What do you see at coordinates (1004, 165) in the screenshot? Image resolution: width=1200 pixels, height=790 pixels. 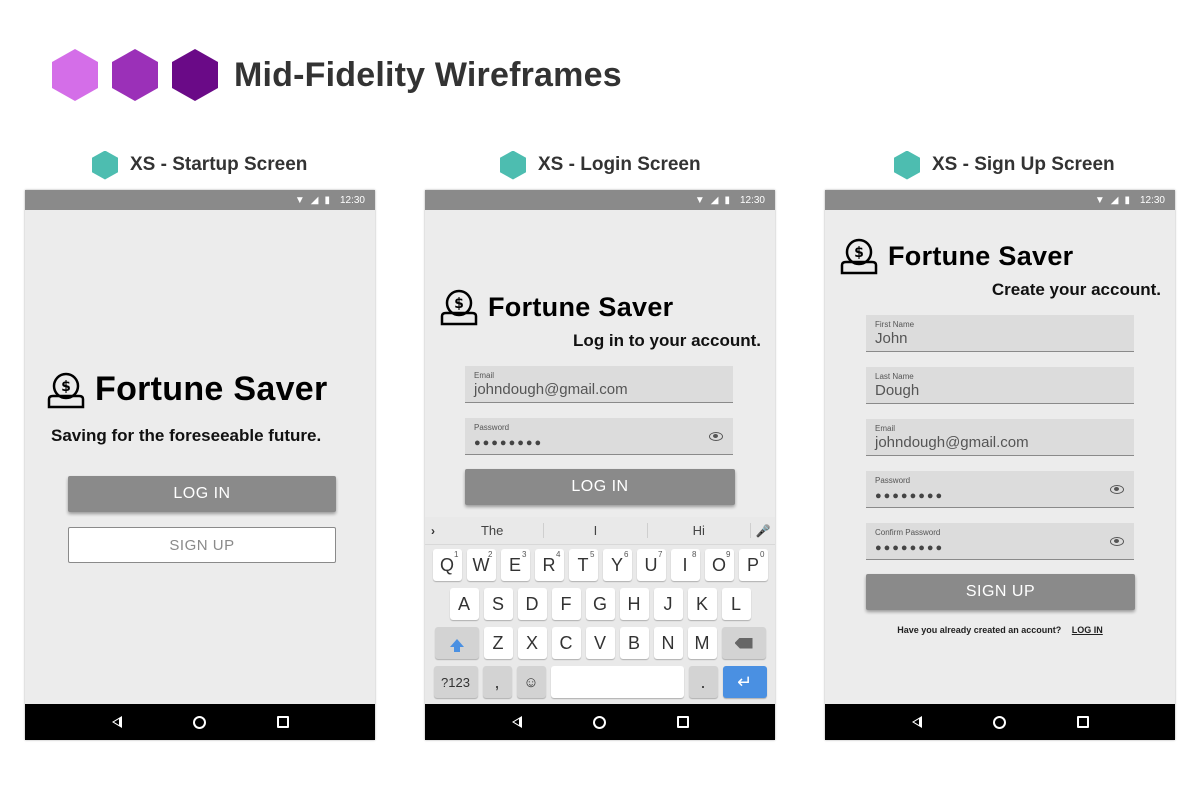 I see `screen-label-signup: XS - Sign Up Screen` at bounding box center [1004, 165].